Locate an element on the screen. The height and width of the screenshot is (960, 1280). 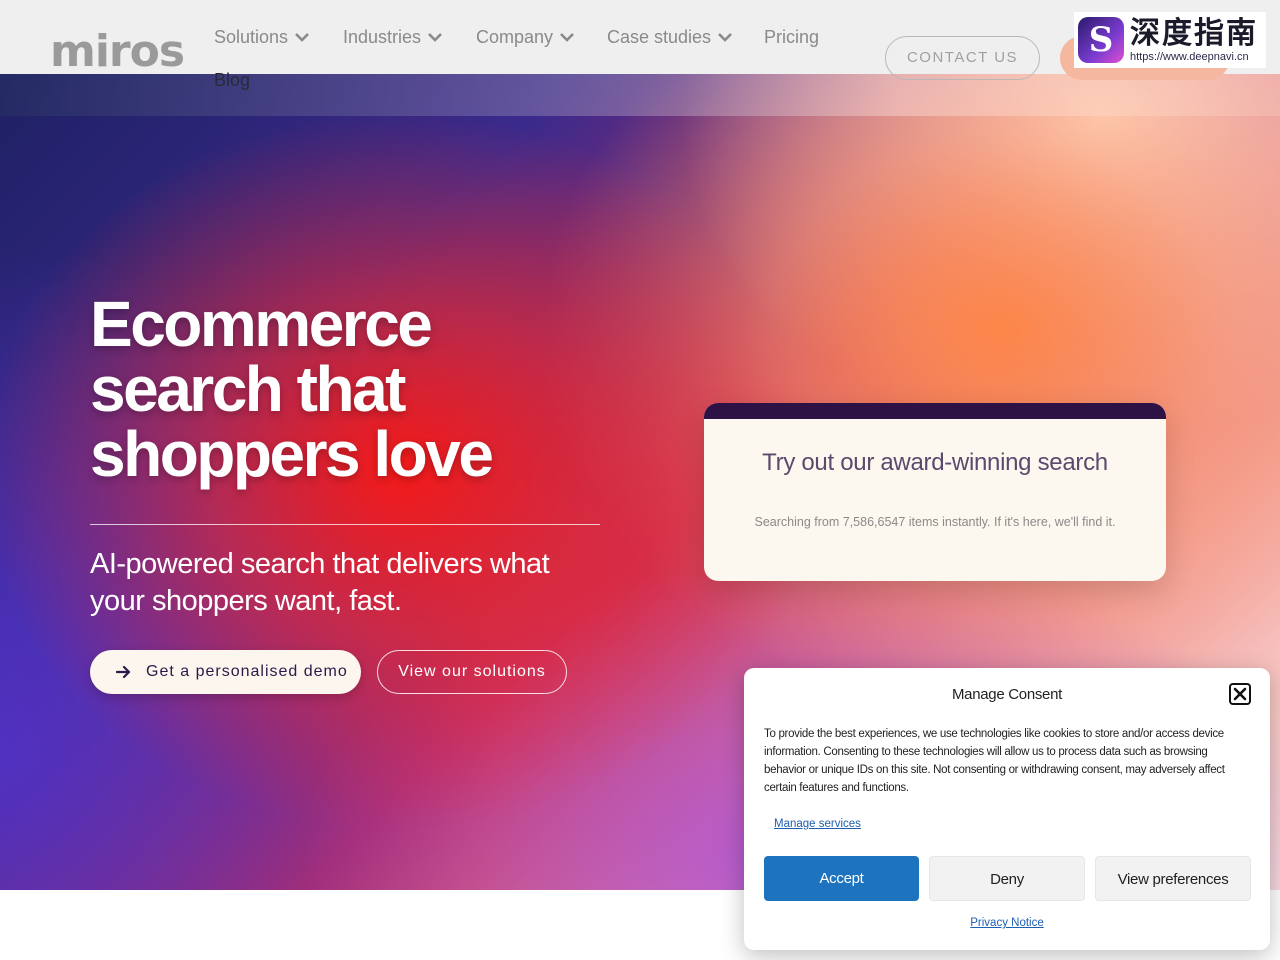
miros-logo: miros is located at coordinates (117, 52).